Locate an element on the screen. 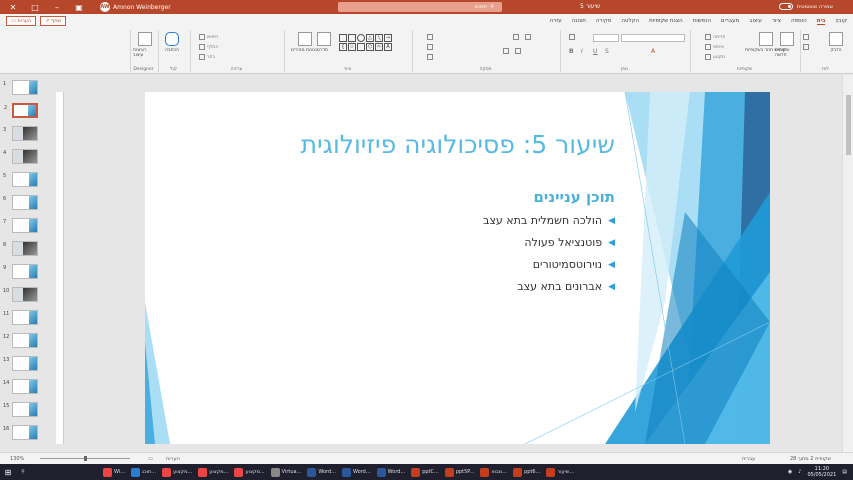  user-account: AW Amnon Weinberger is located at coordinates (135, 7).